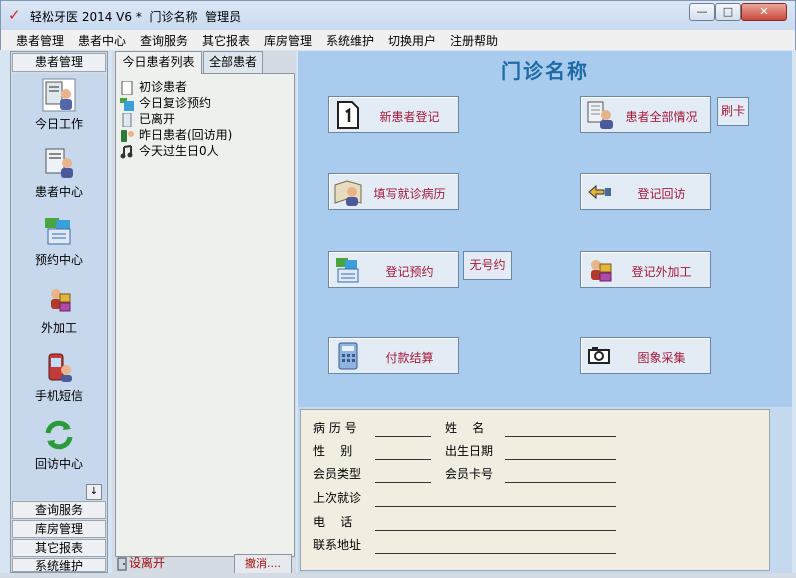 This screenshot has width=796, height=578. Describe the element at coordinates (59, 95) in the screenshot. I see `today-work-icon` at that location.